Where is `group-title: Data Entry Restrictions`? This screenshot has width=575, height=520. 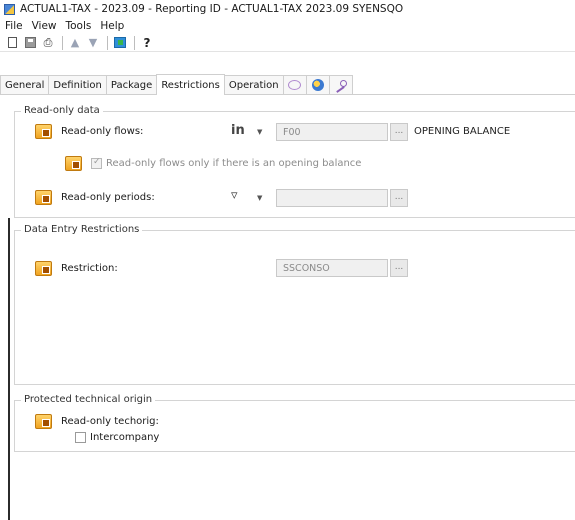
group-title: Data Entry Restrictions is located at coordinates (82, 229).